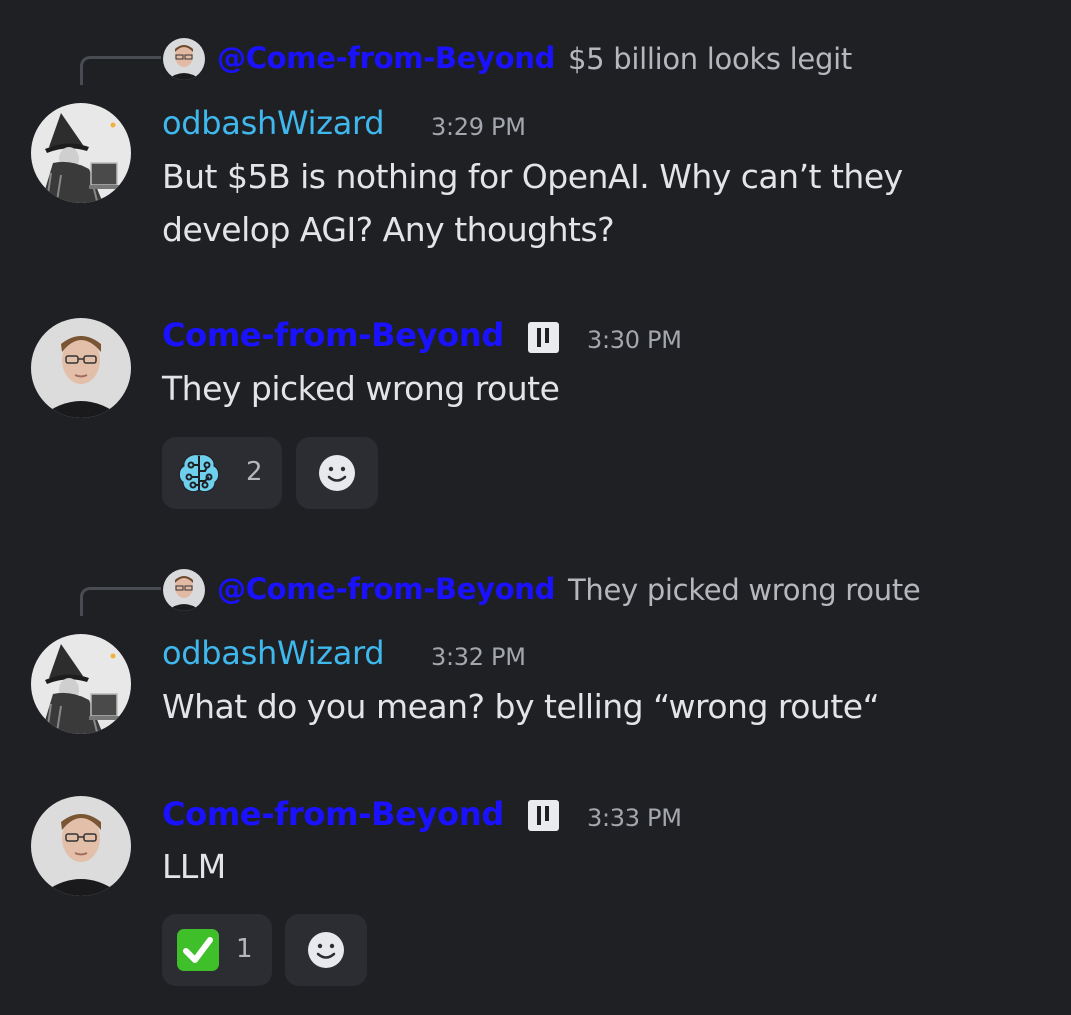 This screenshot has height=1015, width=1071. Describe the element at coordinates (634, 818) in the screenshot. I see `timestamp: 3:33 PM` at that location.